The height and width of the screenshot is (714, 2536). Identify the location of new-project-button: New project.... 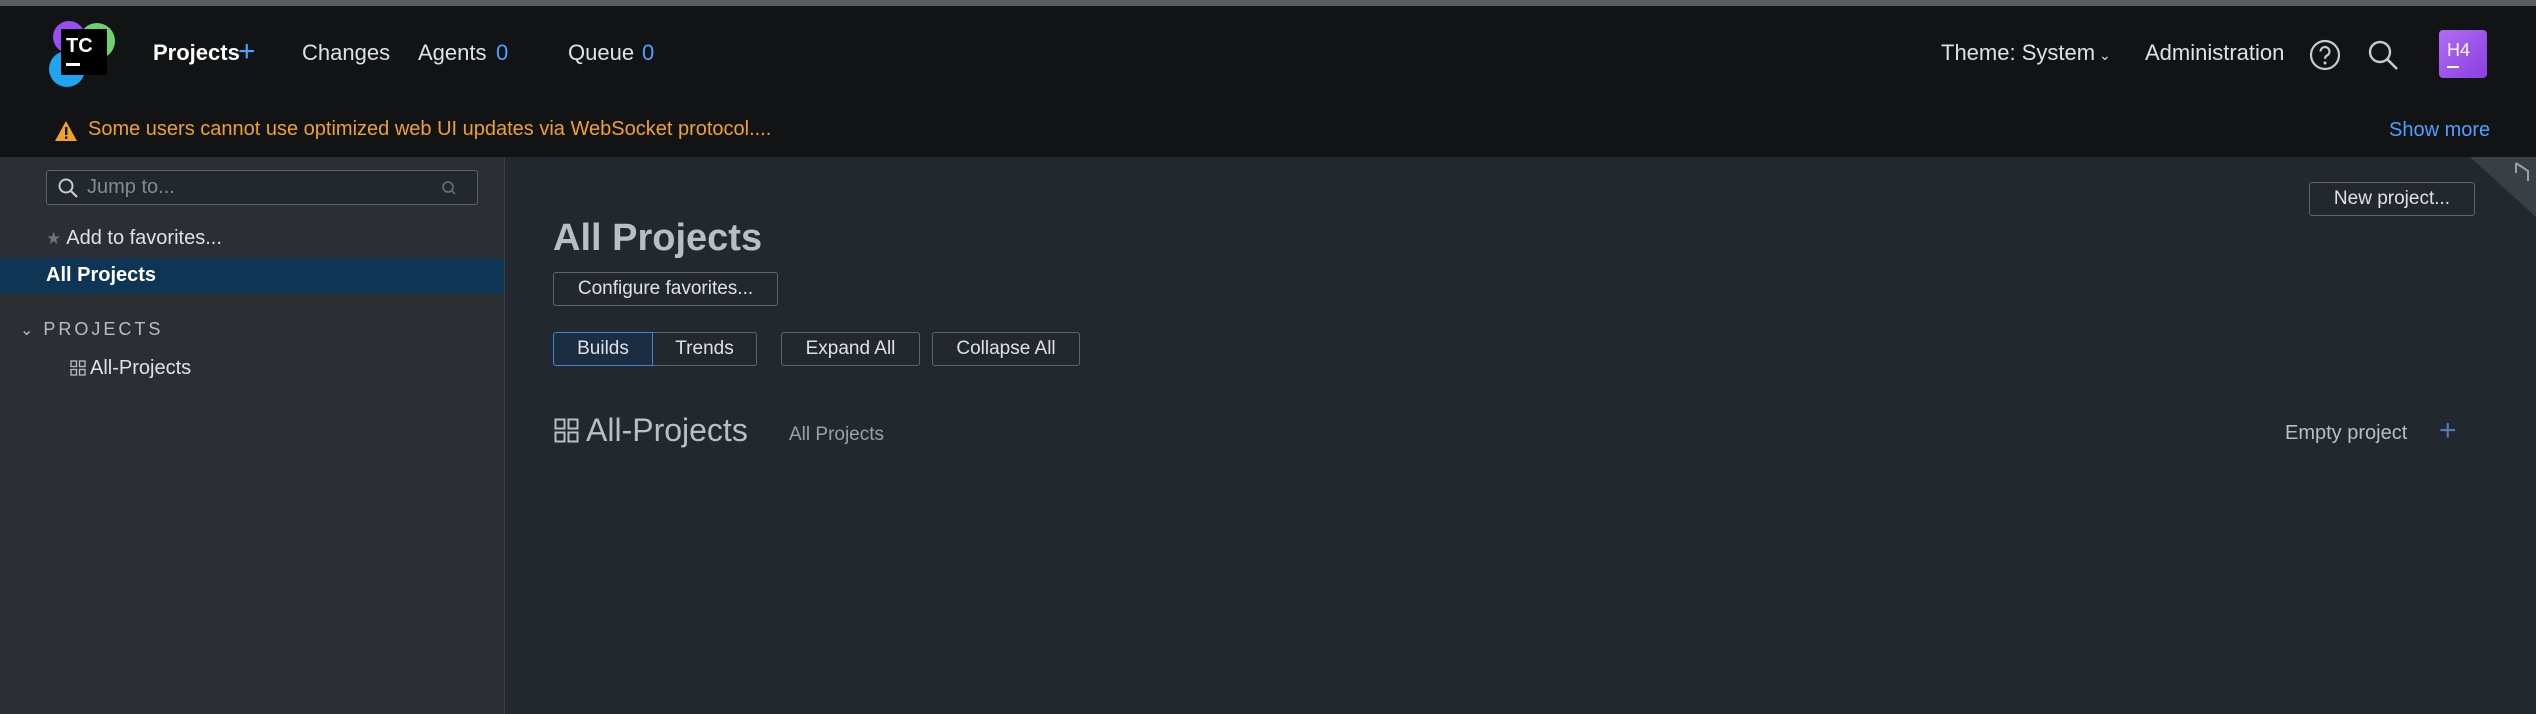
(2392, 199).